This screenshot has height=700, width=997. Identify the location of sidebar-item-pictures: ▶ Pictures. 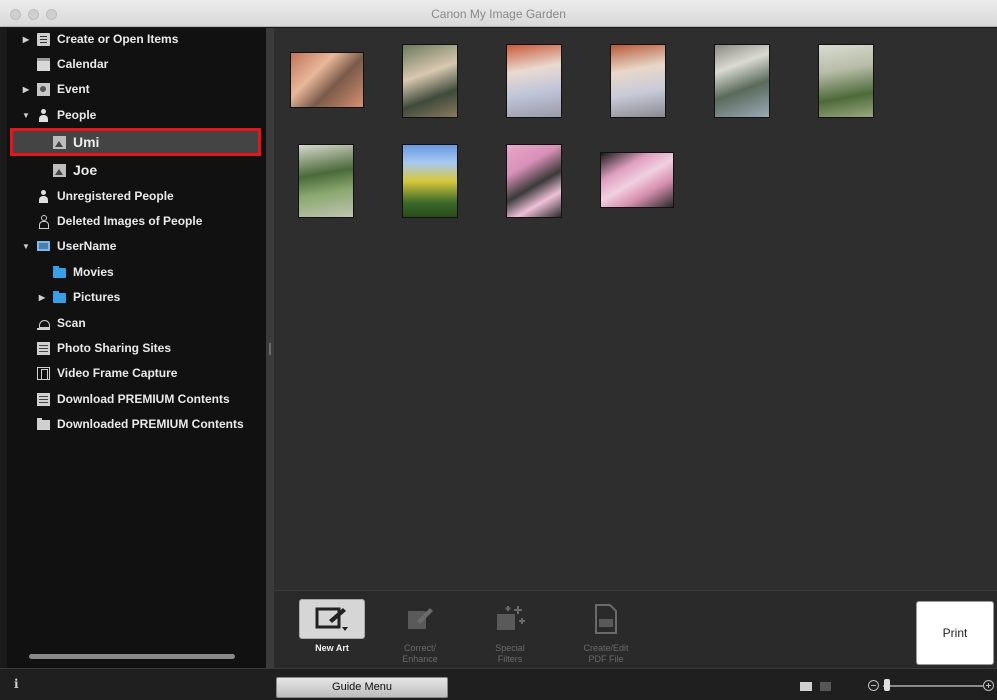
(78, 297).